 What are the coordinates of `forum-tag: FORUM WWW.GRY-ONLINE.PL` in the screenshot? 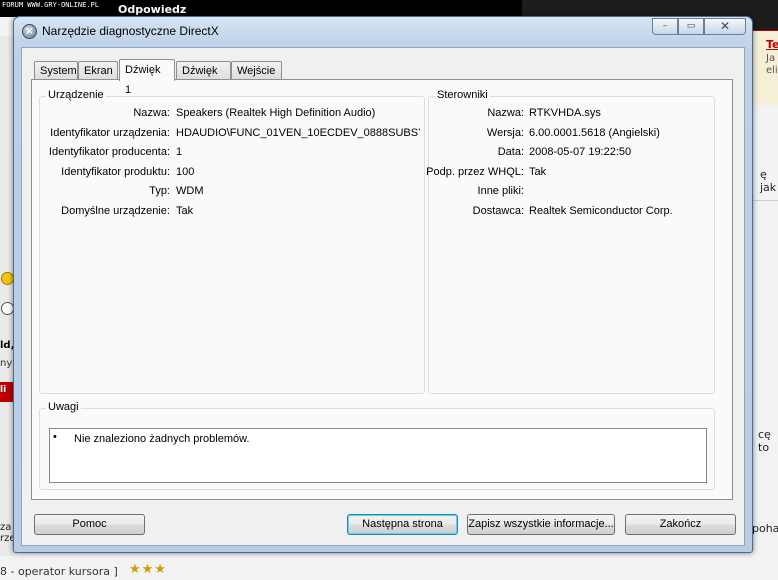 It's located at (50, 5).